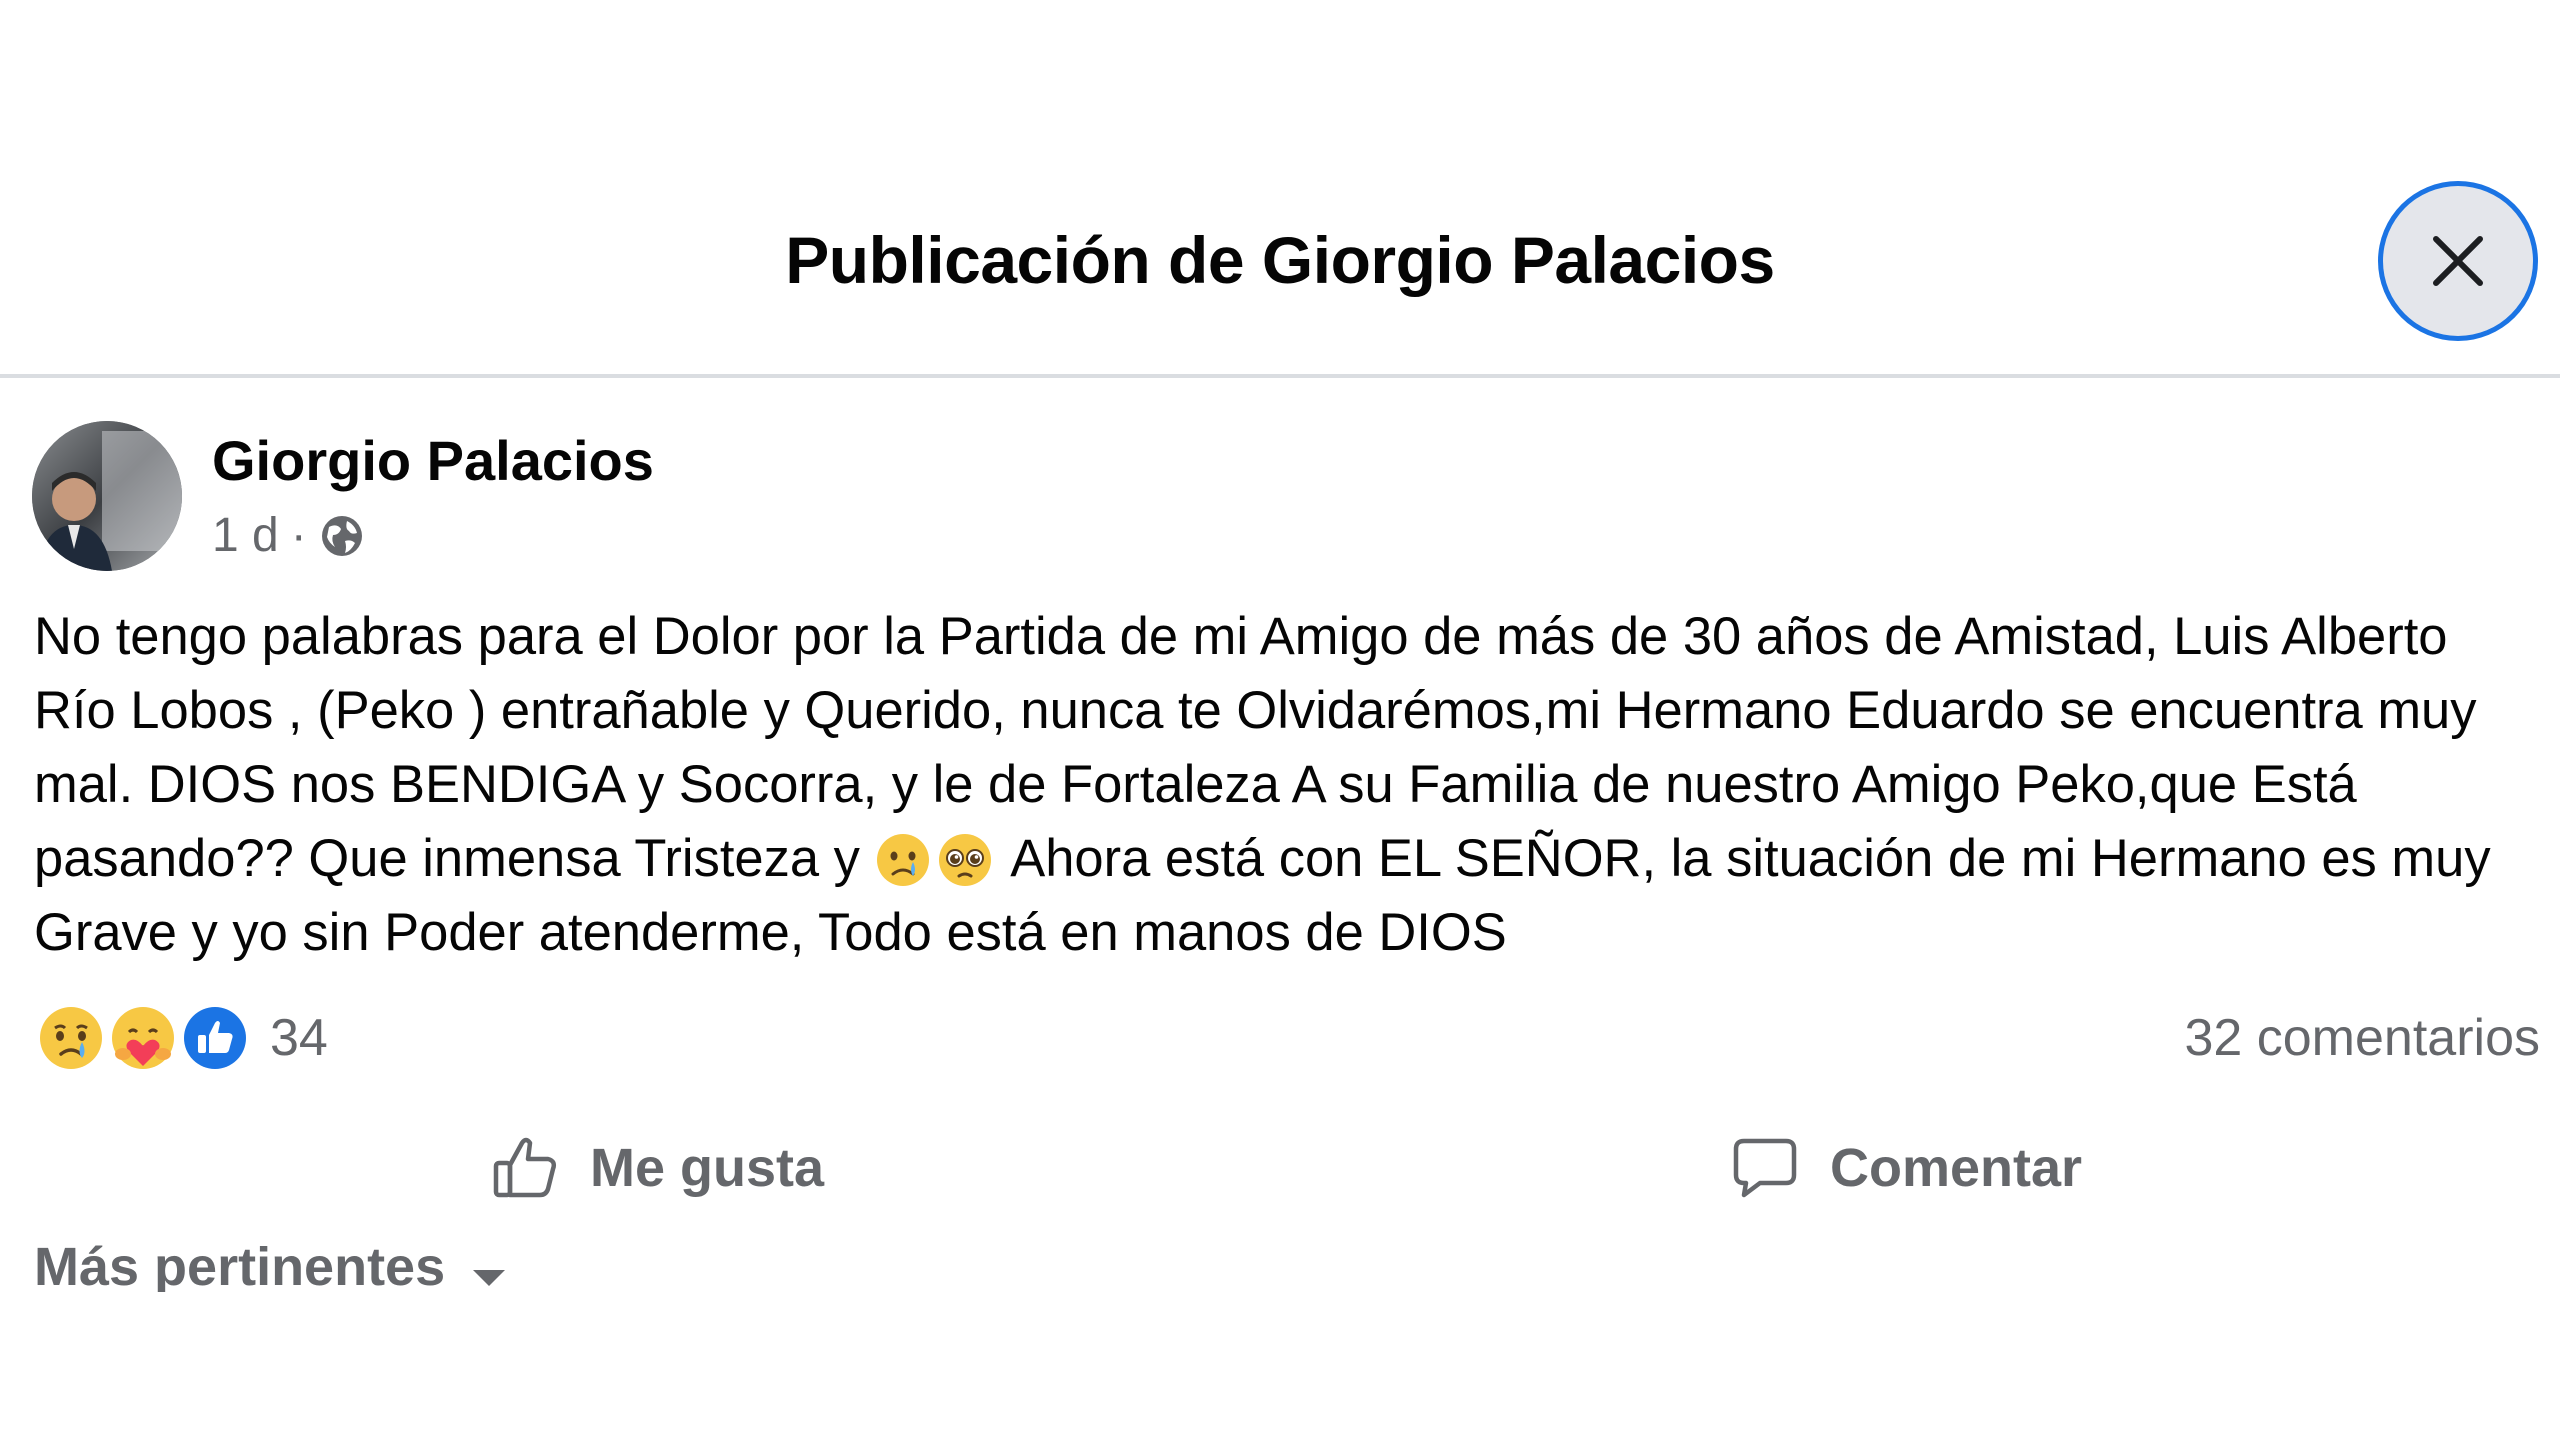 The height and width of the screenshot is (1440, 2560). Describe the element at coordinates (1280, 376) in the screenshot. I see `header-divider` at that location.